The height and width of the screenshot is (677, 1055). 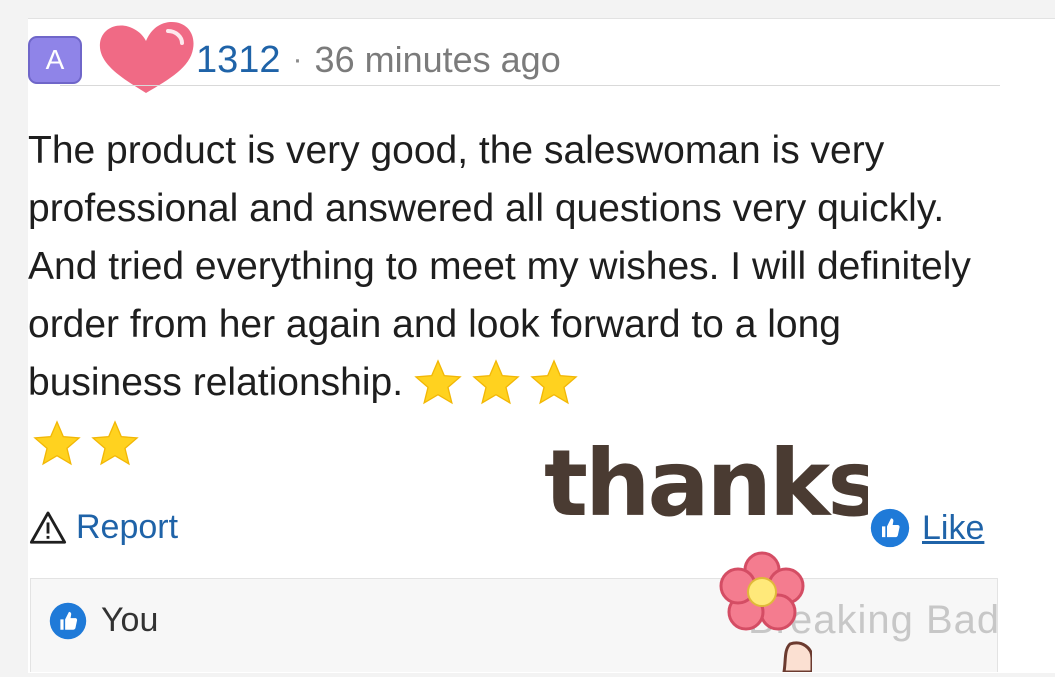 I want to click on heart-sticker-icon, so click(x=146, y=57).